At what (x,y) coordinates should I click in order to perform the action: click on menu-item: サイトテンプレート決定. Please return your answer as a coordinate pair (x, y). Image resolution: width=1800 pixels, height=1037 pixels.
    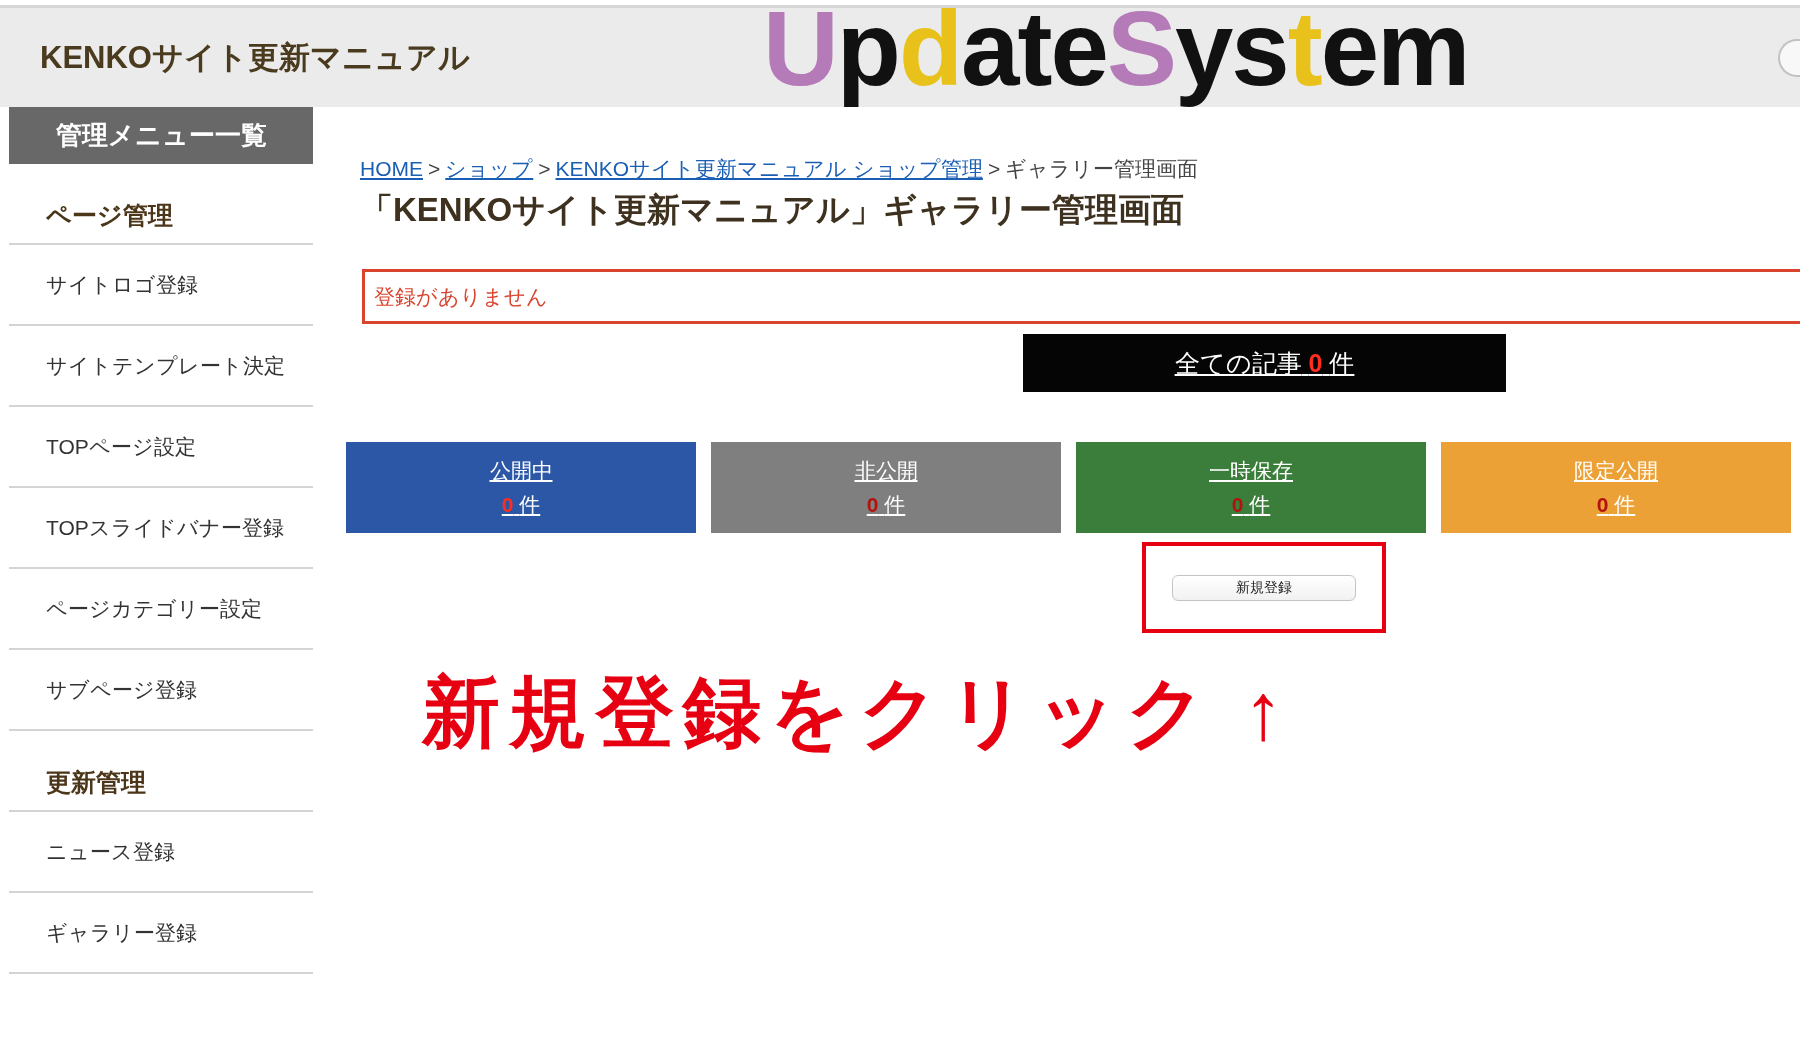
    Looking at the image, I should click on (165, 365).